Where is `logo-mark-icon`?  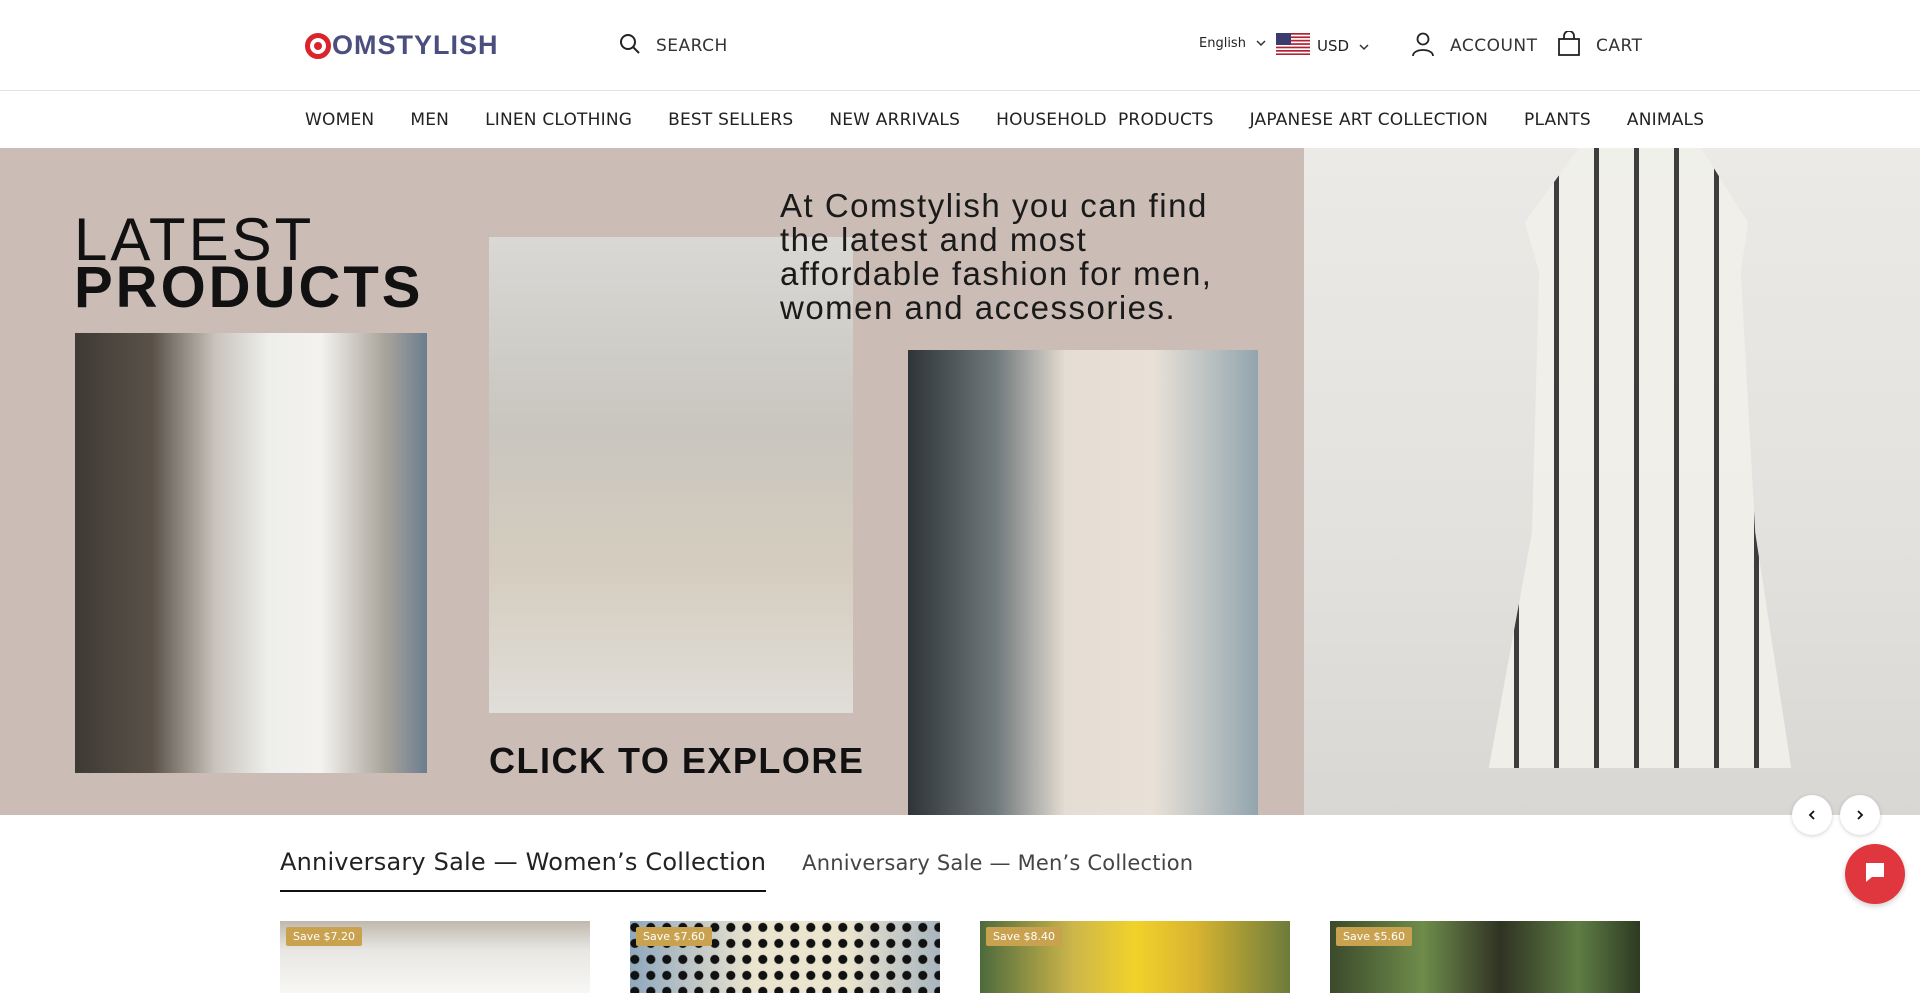
logo-mark-icon is located at coordinates (318, 45).